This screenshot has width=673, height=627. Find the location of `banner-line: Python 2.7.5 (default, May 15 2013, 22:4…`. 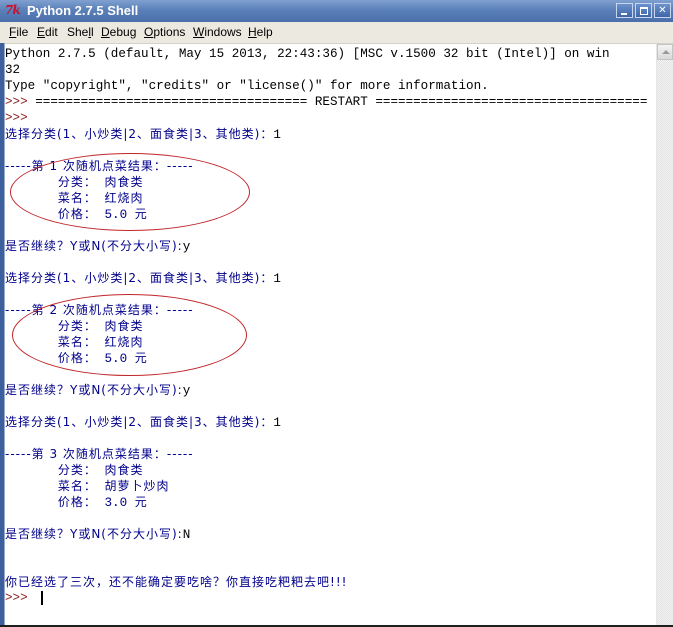

banner-line: Python 2.7.5 (default, May 15 2013, 22:4… is located at coordinates (307, 54).